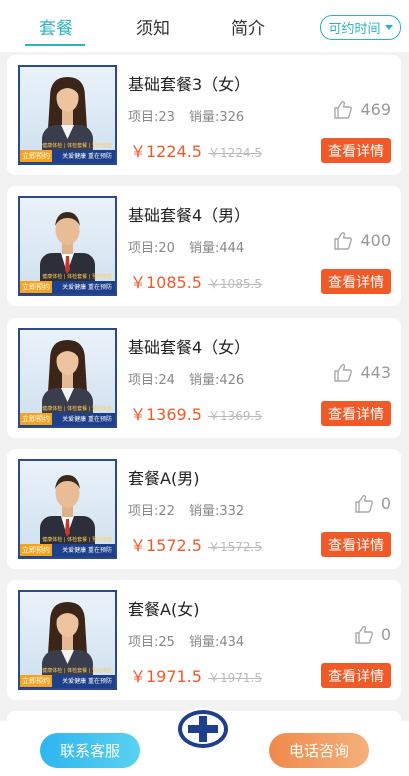 This screenshot has height=776, width=409. Describe the element at coordinates (186, 640) in the screenshot. I see `package-meta: 项目:25 销量:434` at that location.